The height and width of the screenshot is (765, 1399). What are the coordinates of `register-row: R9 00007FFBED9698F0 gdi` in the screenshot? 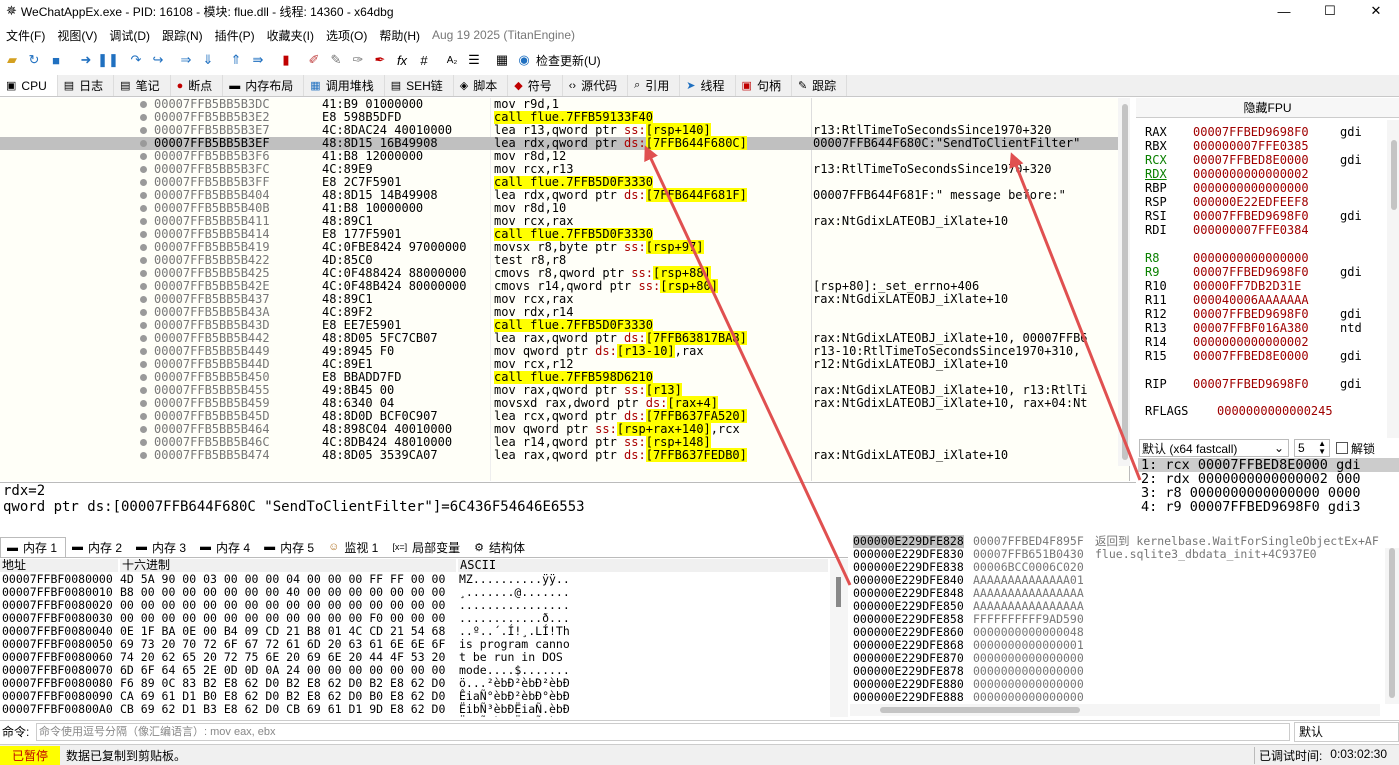 It's located at (1253, 272).